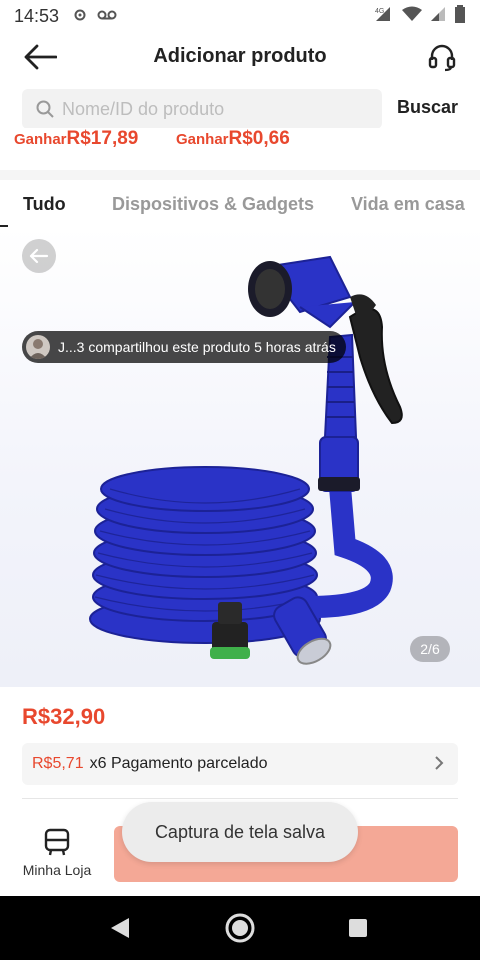 Image resolution: width=480 pixels, height=960 pixels. I want to click on image-back-button, so click(39, 256).